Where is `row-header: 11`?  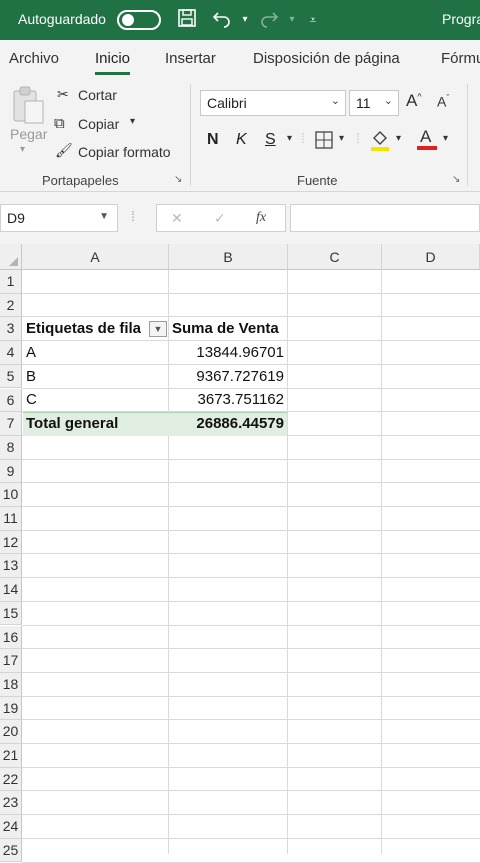 row-header: 11 is located at coordinates (11, 519).